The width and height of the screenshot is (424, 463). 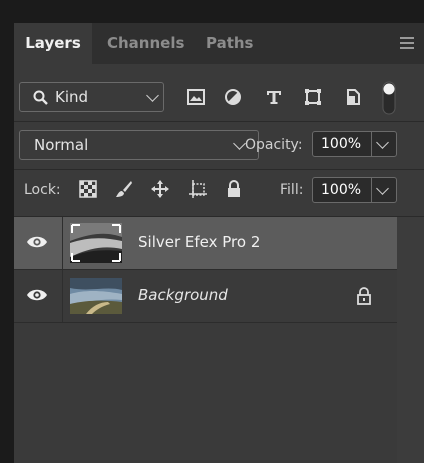 I want to click on layer-name: Silver Efex Pro 2, so click(x=199, y=242).